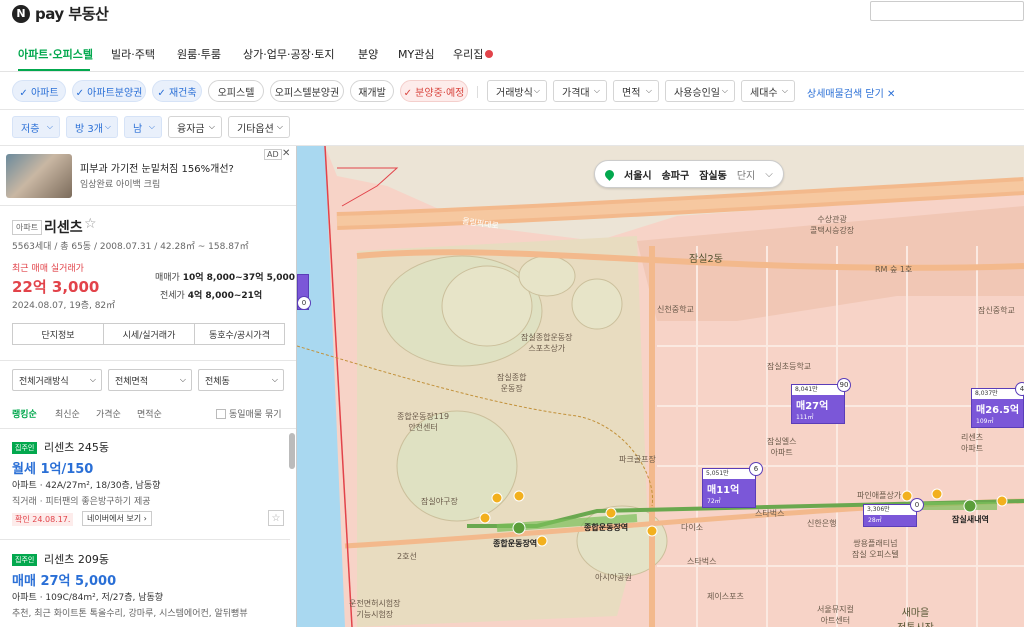 Image resolution: width=1024 pixels, height=627 pixels. I want to click on price-marker: 8,037만 매26.5억 109㎡, so click(997, 408).